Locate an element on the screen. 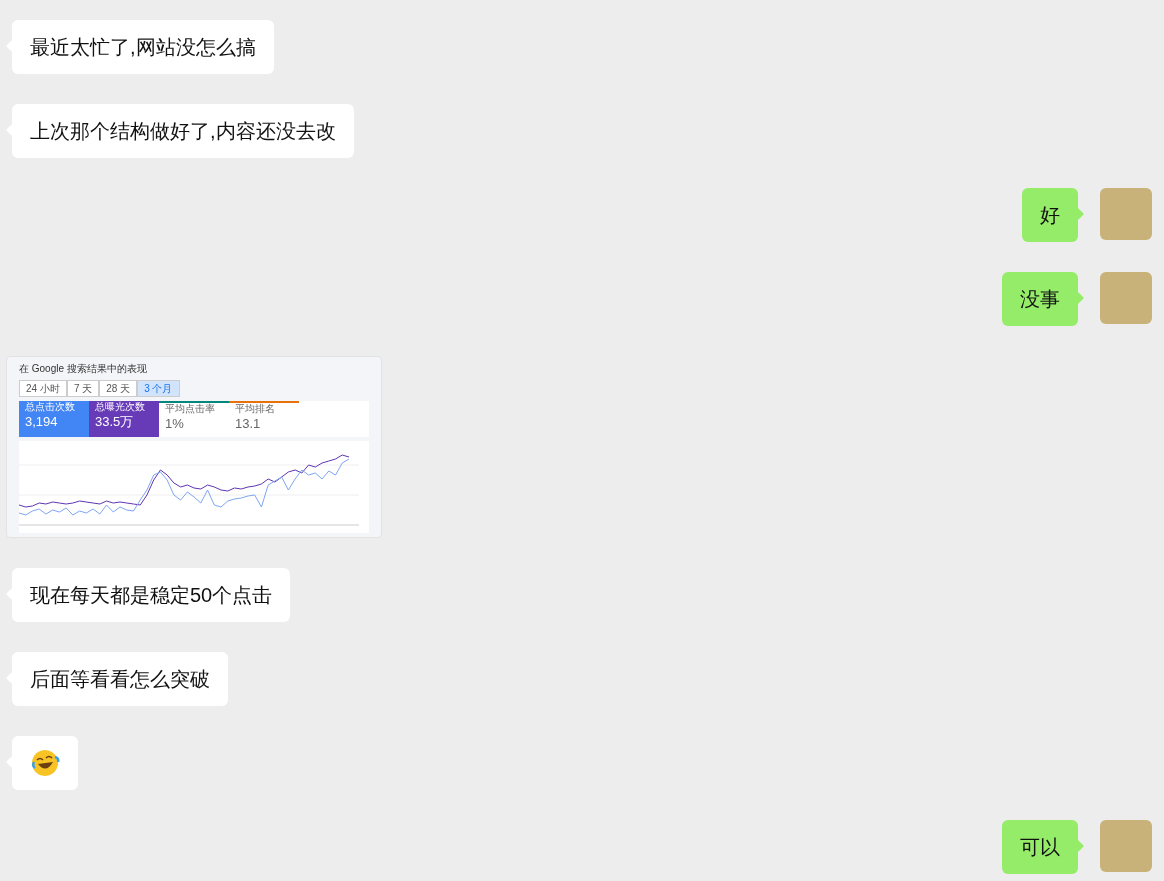 Image resolution: width=1164 pixels, height=881 pixels. metric-value: 3,194 is located at coordinates (42, 422).